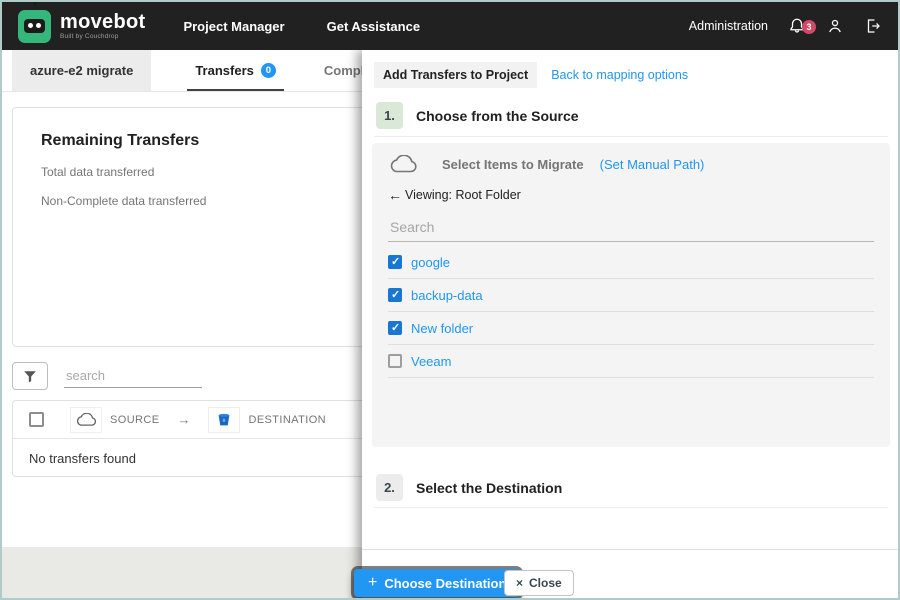 Image resolution: width=900 pixels, height=600 pixels. Describe the element at coordinates (34, 22) in the screenshot. I see `movebot-logo-icon` at that location.